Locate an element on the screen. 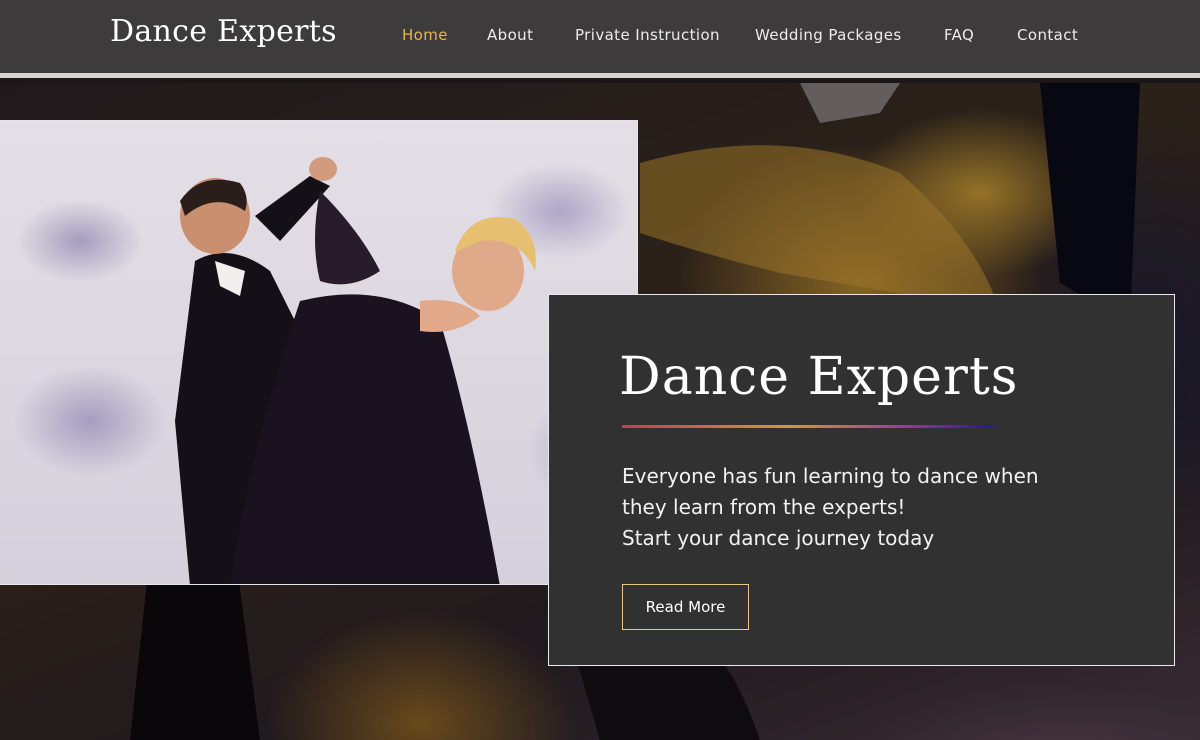  nav-item-home: Home is located at coordinates (425, 35).